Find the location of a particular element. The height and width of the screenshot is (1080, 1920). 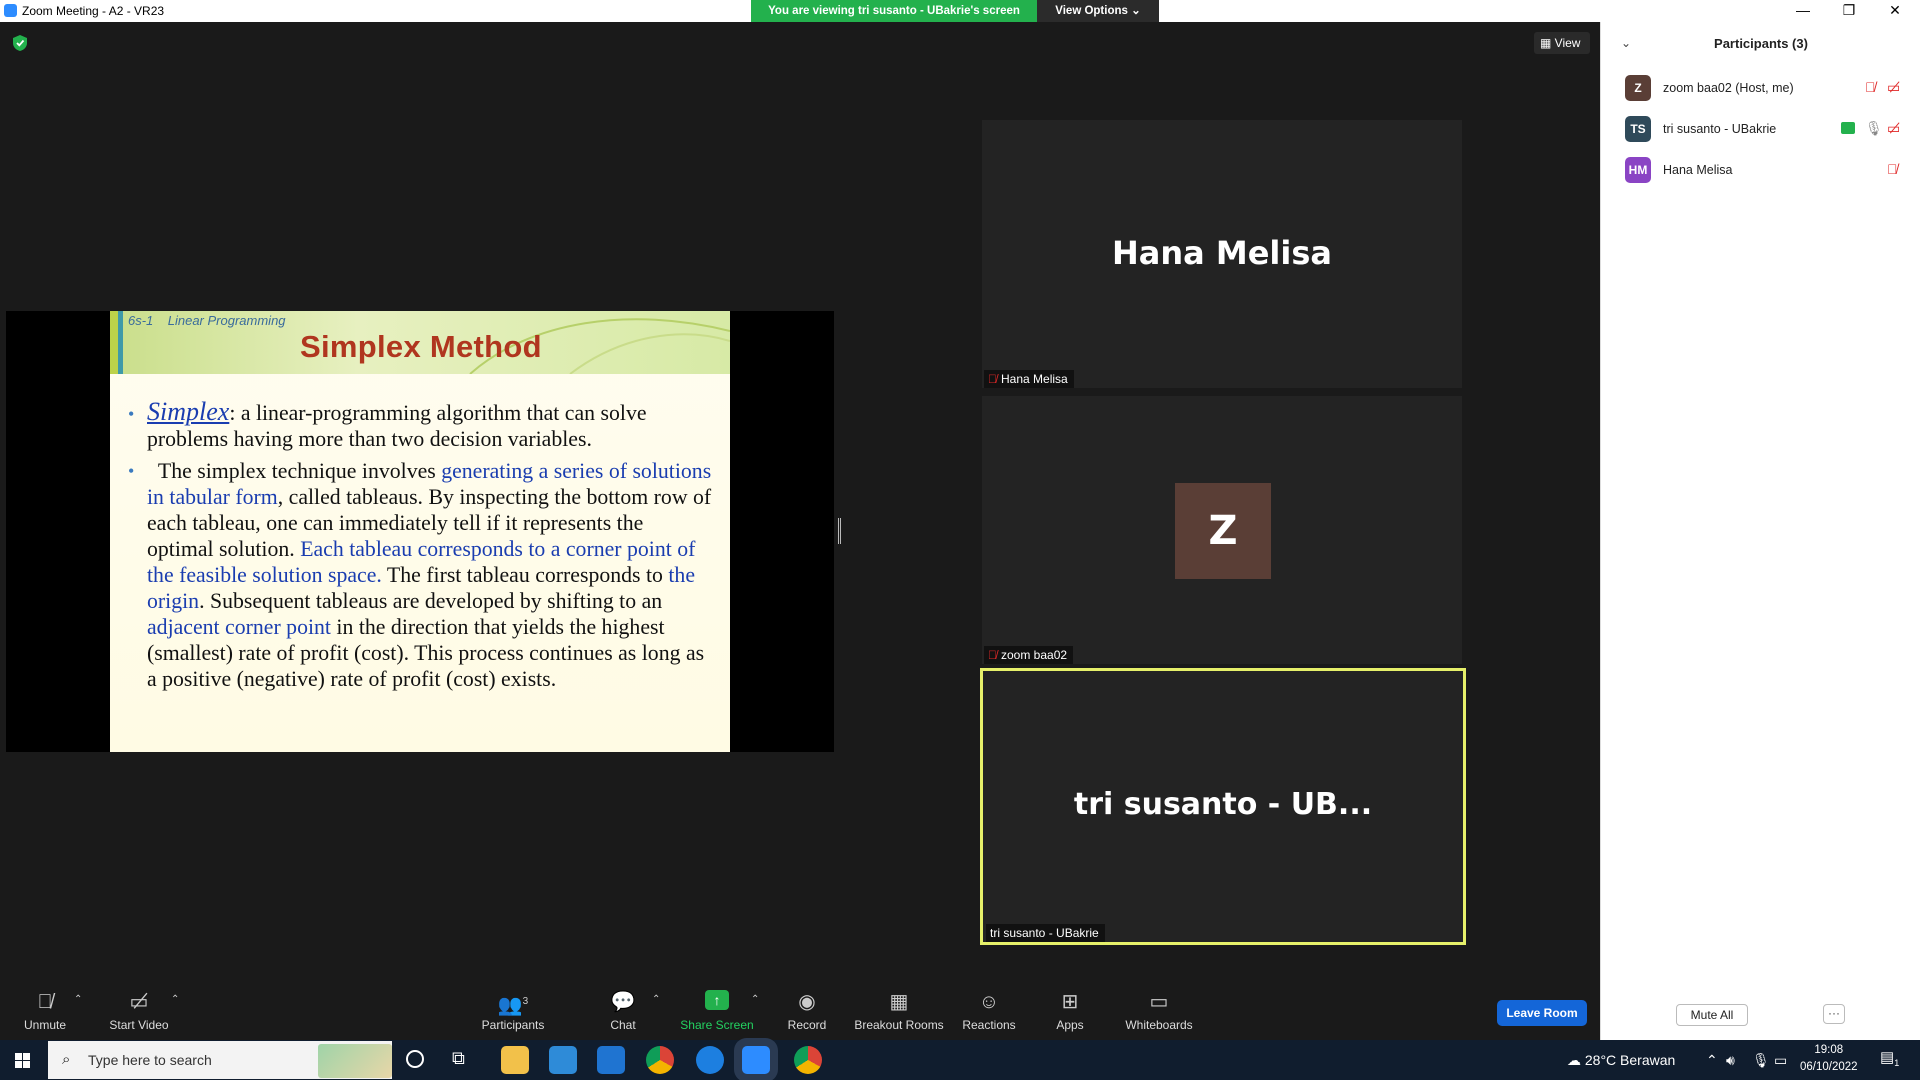

restore-button: ❐ is located at coordinates (1849, 11).